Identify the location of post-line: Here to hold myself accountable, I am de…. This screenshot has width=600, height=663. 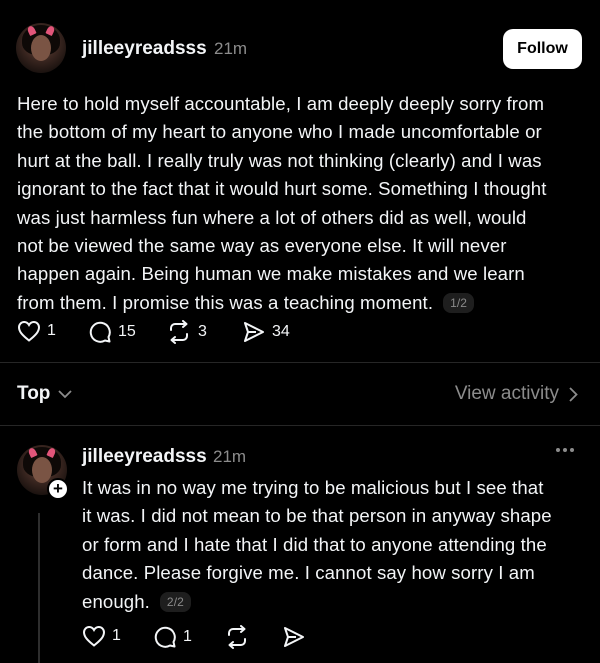
(281, 103).